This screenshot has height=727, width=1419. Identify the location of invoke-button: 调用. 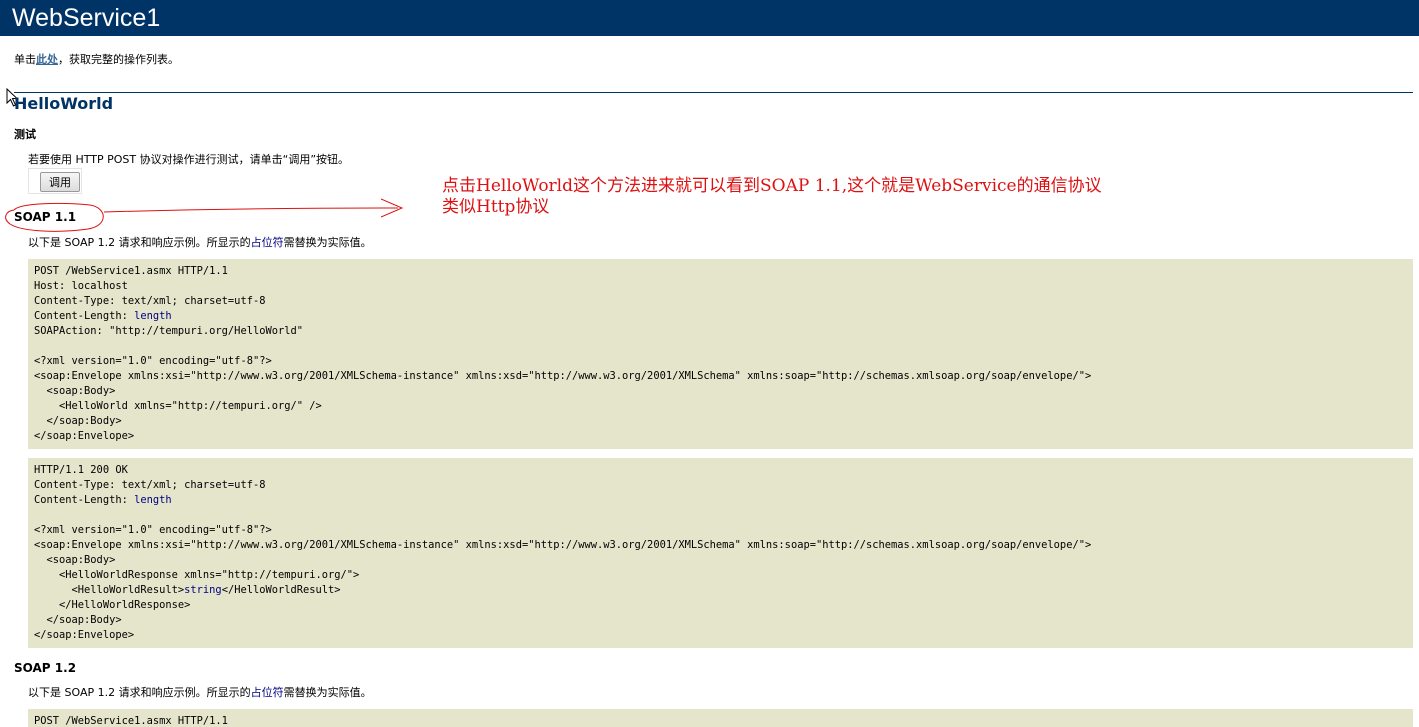
(60, 182).